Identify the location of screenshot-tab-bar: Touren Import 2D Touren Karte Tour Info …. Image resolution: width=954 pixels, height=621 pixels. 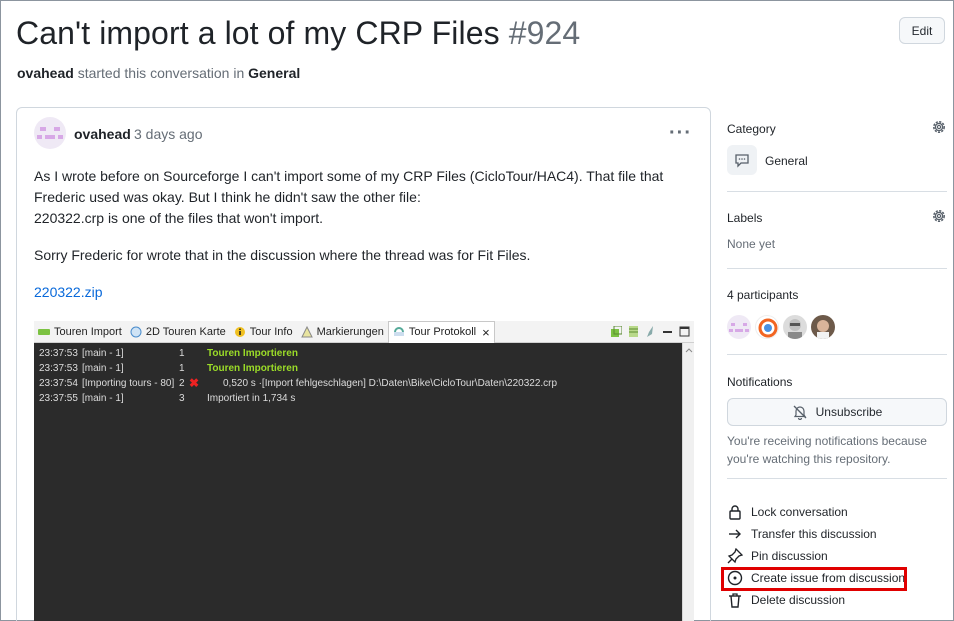
(364, 331).